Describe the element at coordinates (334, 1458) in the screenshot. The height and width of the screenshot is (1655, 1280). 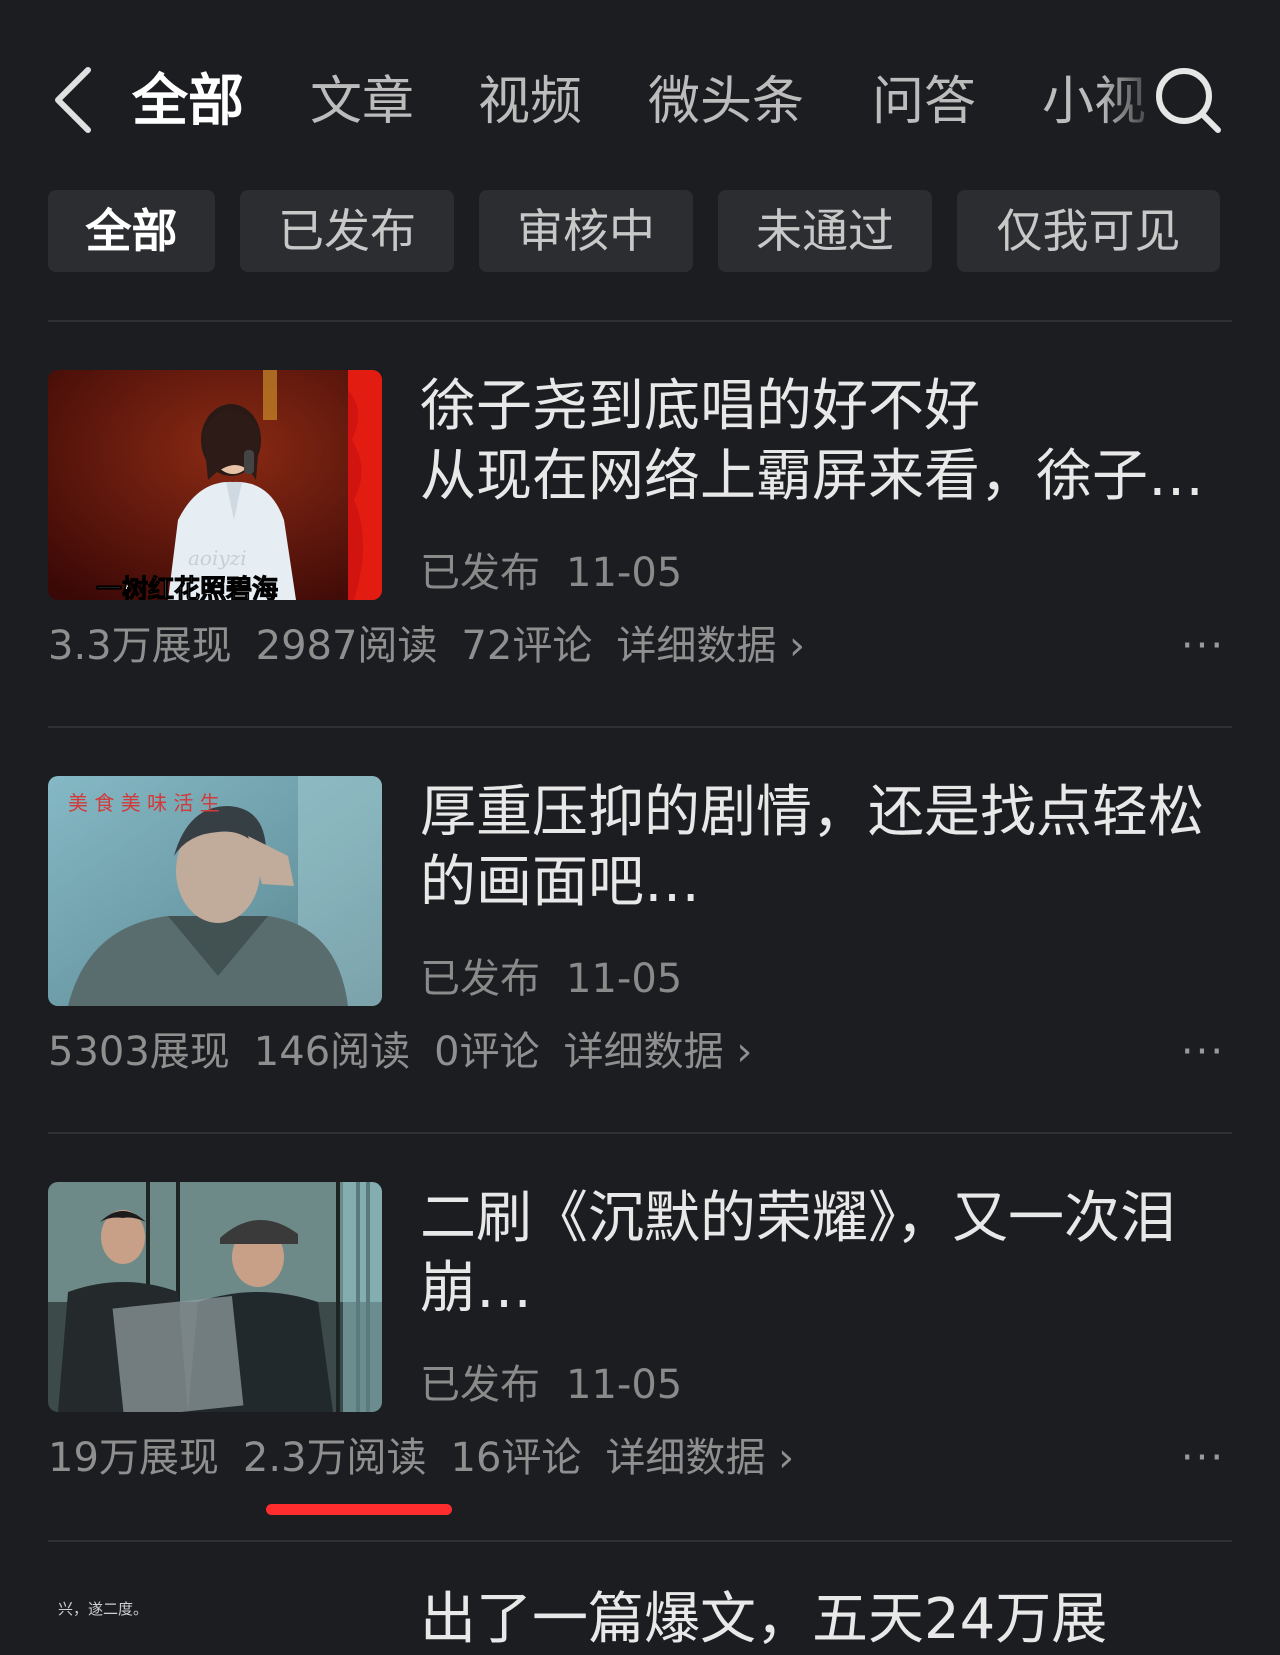
I see `reads-count: 2.3万阅读` at that location.